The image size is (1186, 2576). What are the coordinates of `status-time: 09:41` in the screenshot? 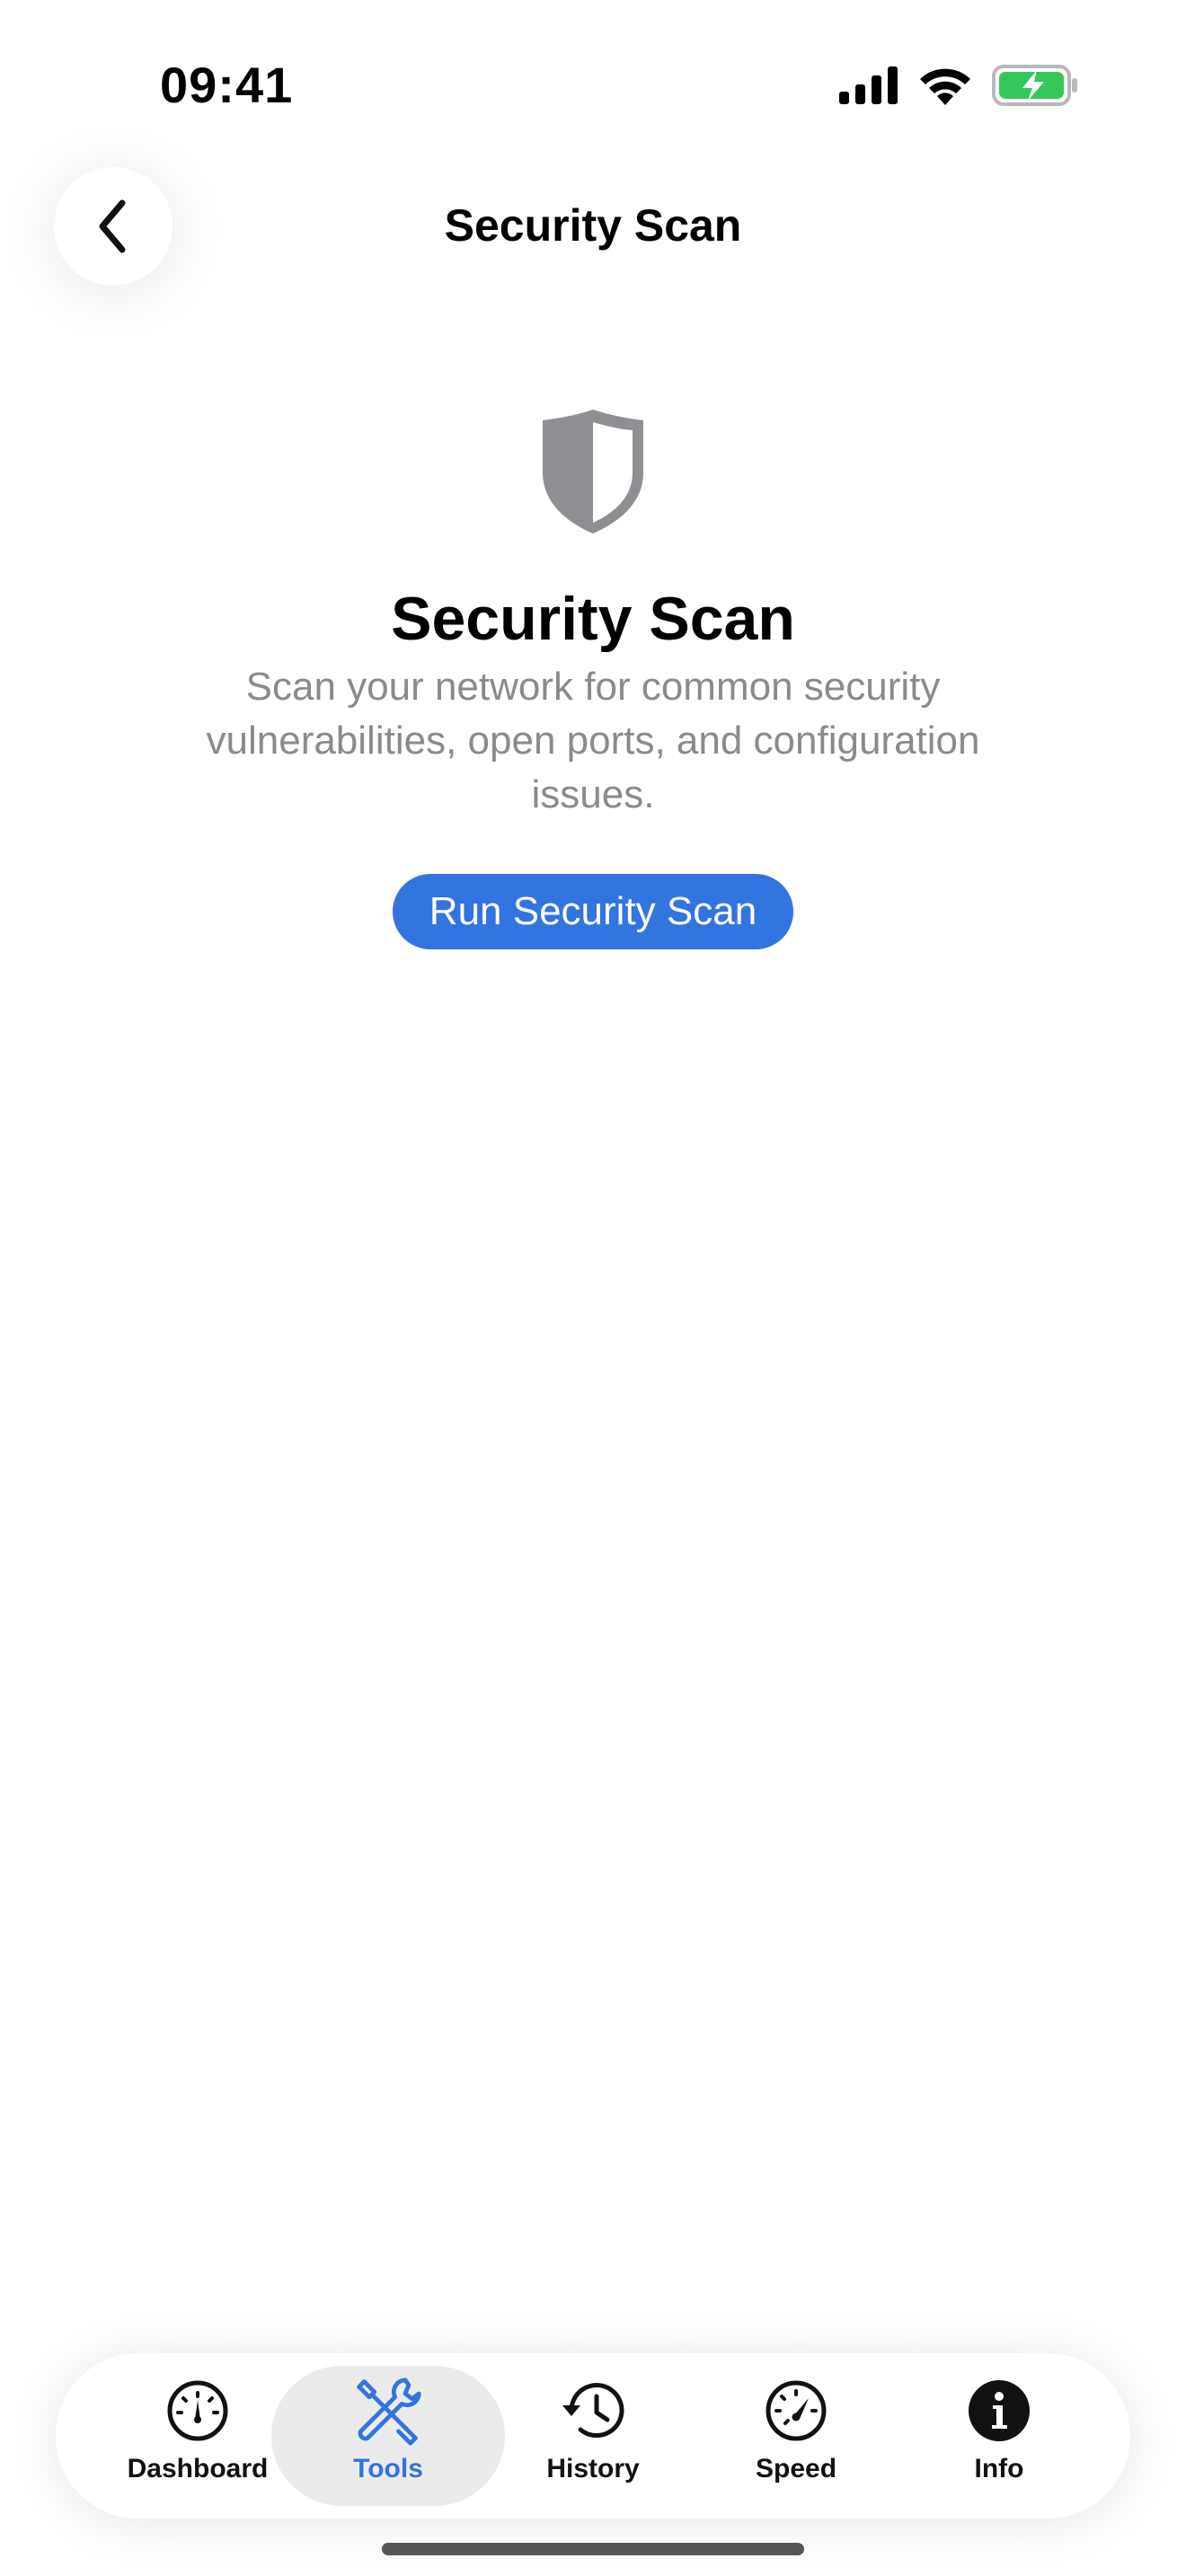 It's located at (227, 85).